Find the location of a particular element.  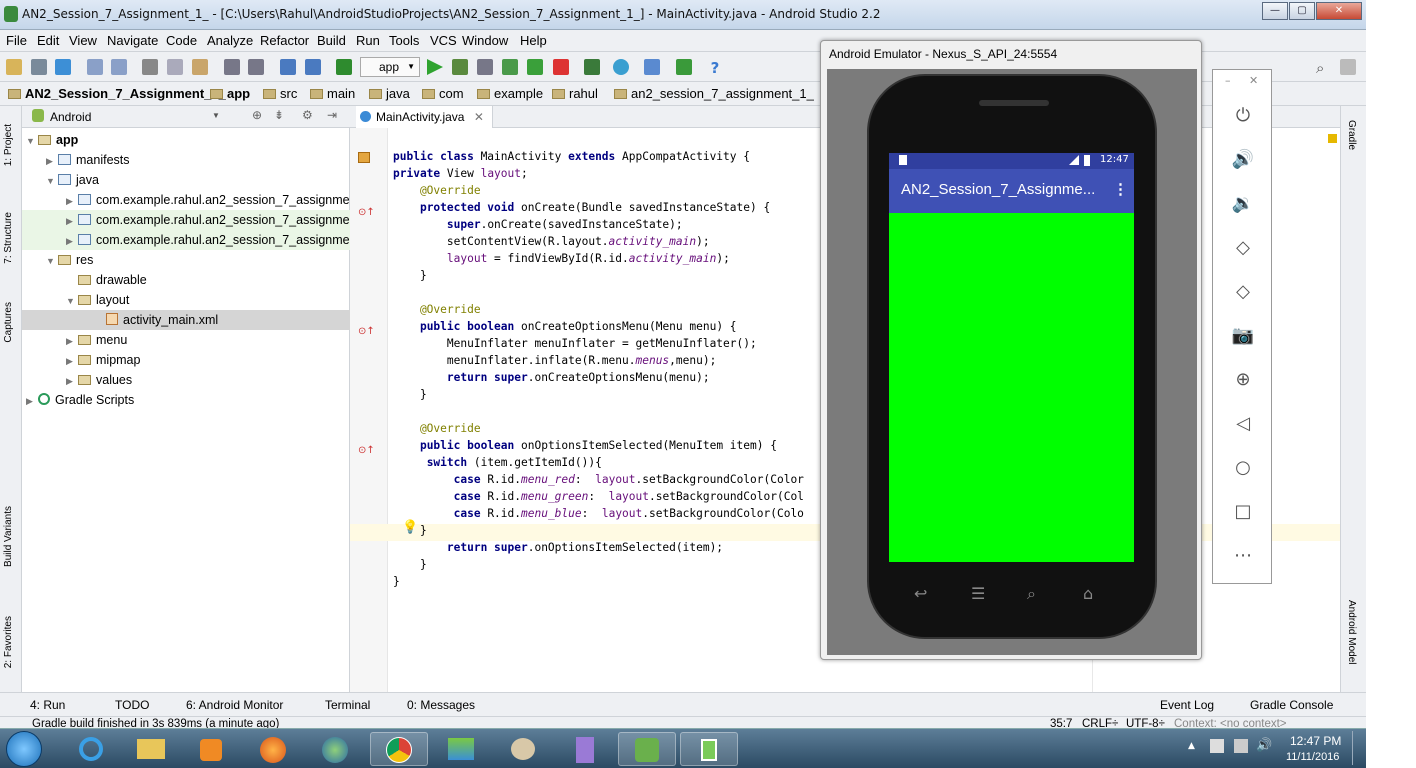

tree-item-menu: ▶ menu is located at coordinates (96, 340).